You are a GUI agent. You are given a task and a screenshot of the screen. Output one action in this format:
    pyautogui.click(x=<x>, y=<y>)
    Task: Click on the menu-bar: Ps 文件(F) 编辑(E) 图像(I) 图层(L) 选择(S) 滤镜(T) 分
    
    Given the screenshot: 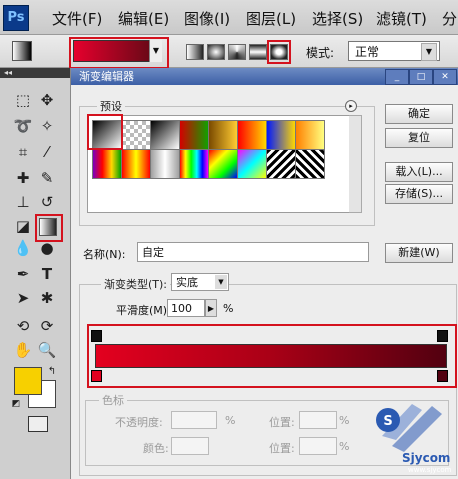 What is the action you would take?
    pyautogui.click(x=229, y=17)
    